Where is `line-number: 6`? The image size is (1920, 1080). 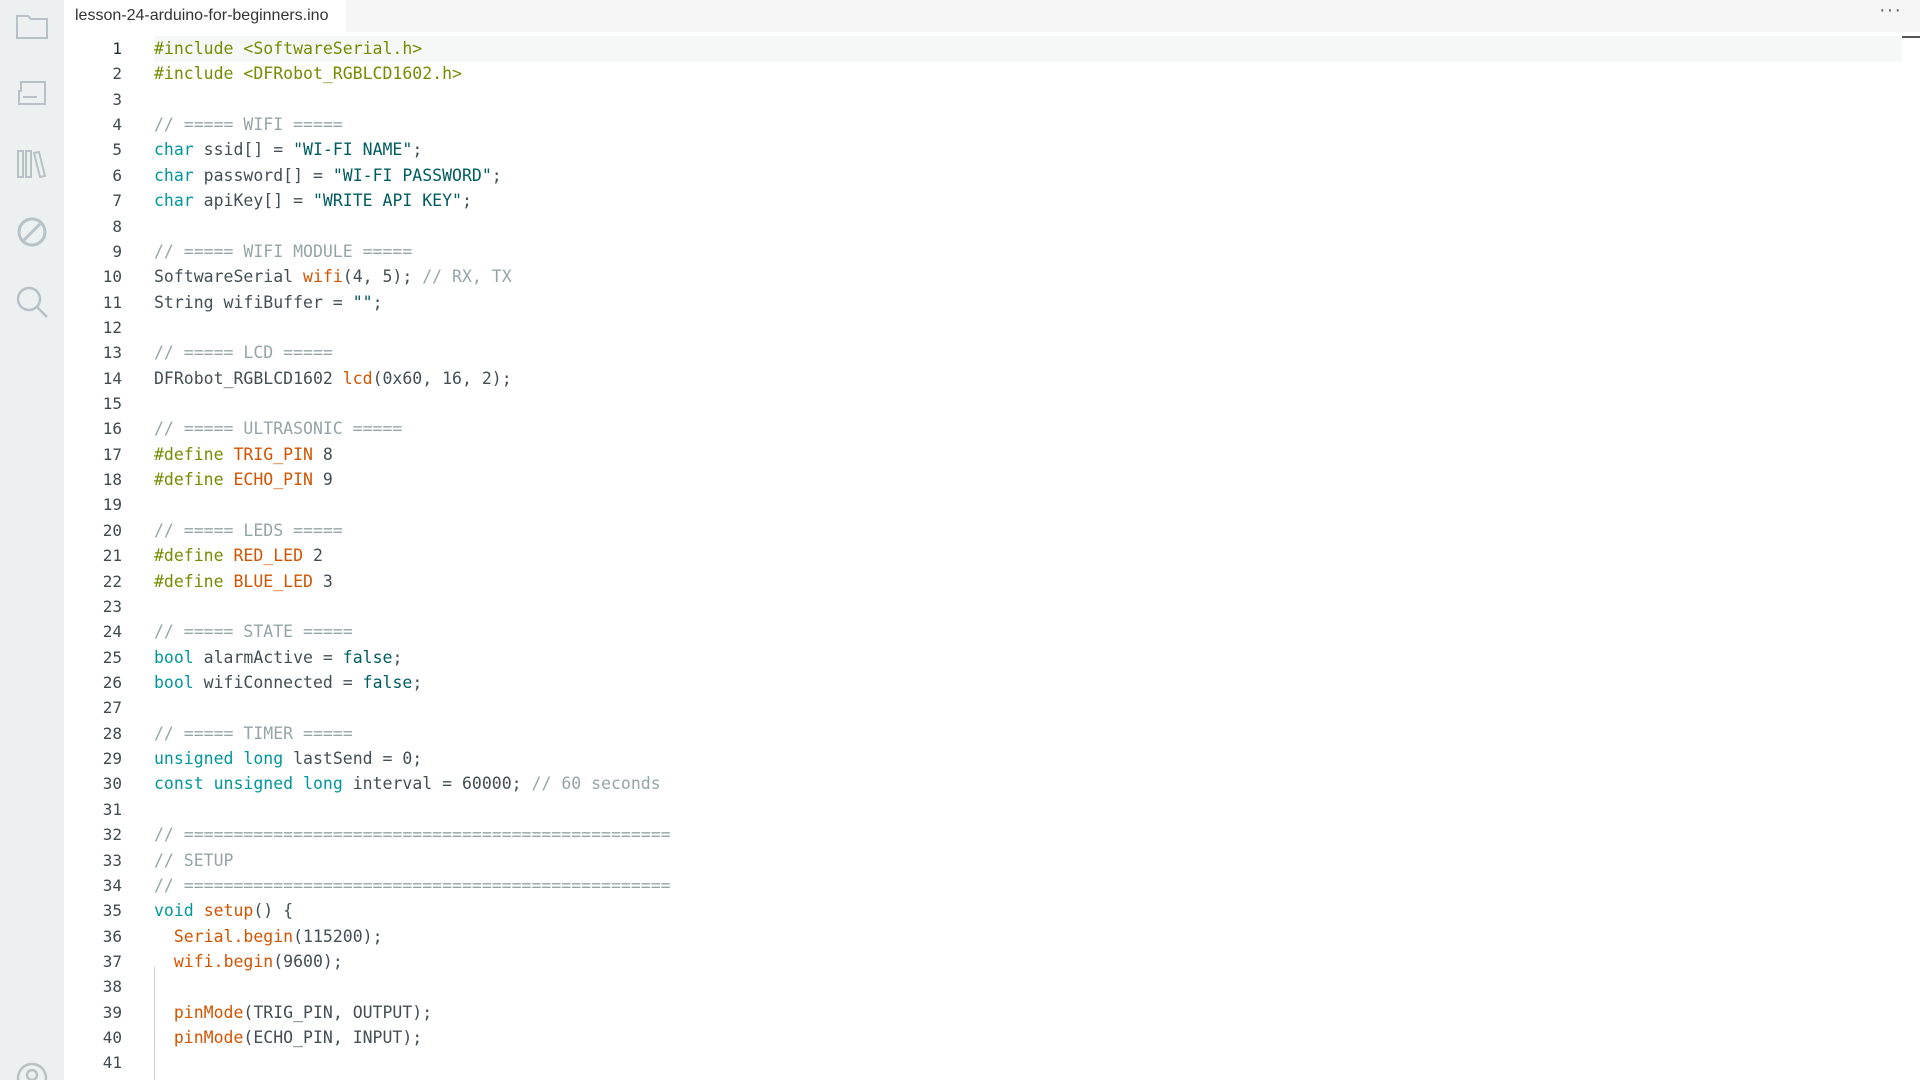
line-number: 6 is located at coordinates (117, 175).